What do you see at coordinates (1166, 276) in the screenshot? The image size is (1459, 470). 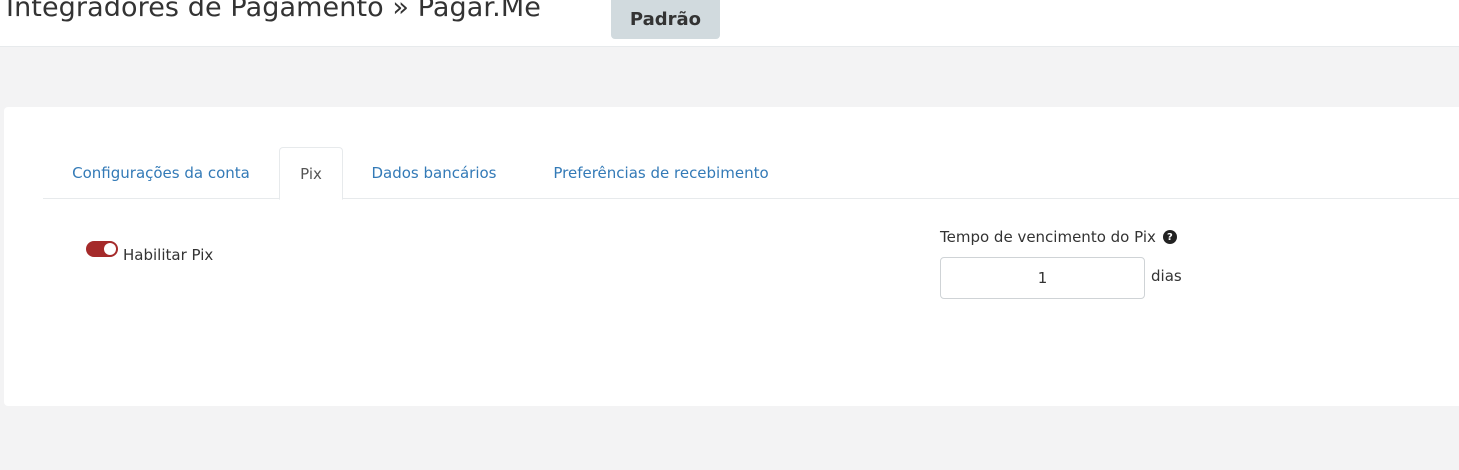 I see `expiry-unit-label: dias` at bounding box center [1166, 276].